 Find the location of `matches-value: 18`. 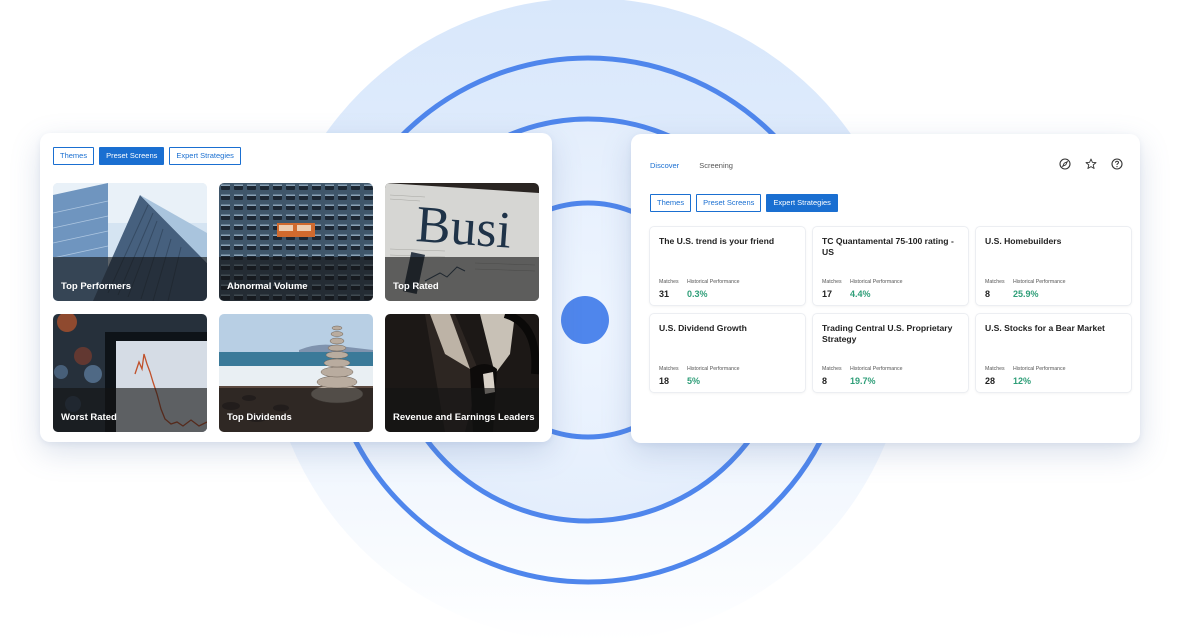

matches-value: 18 is located at coordinates (664, 381).